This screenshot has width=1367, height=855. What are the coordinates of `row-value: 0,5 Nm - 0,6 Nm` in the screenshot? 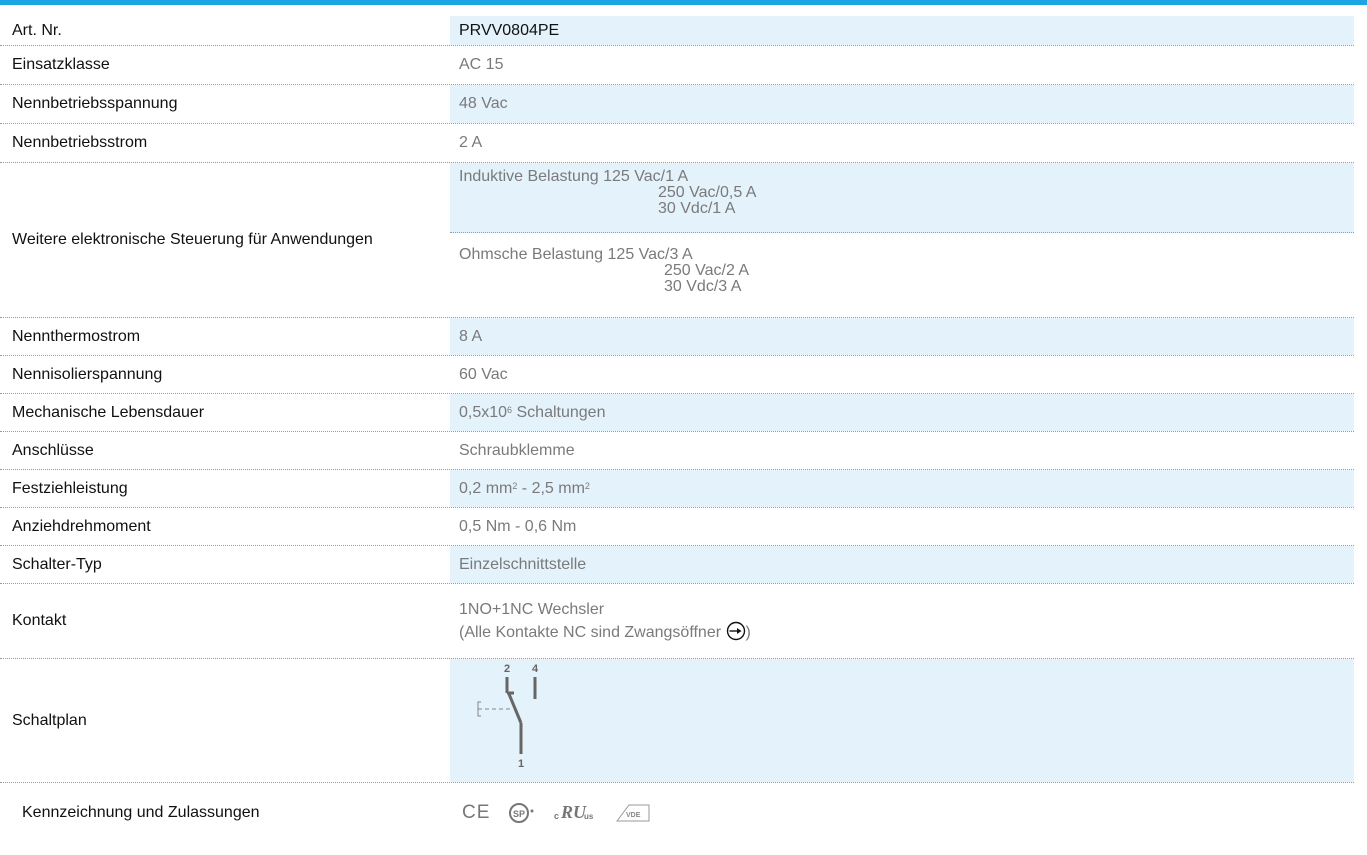 It's located at (518, 526).